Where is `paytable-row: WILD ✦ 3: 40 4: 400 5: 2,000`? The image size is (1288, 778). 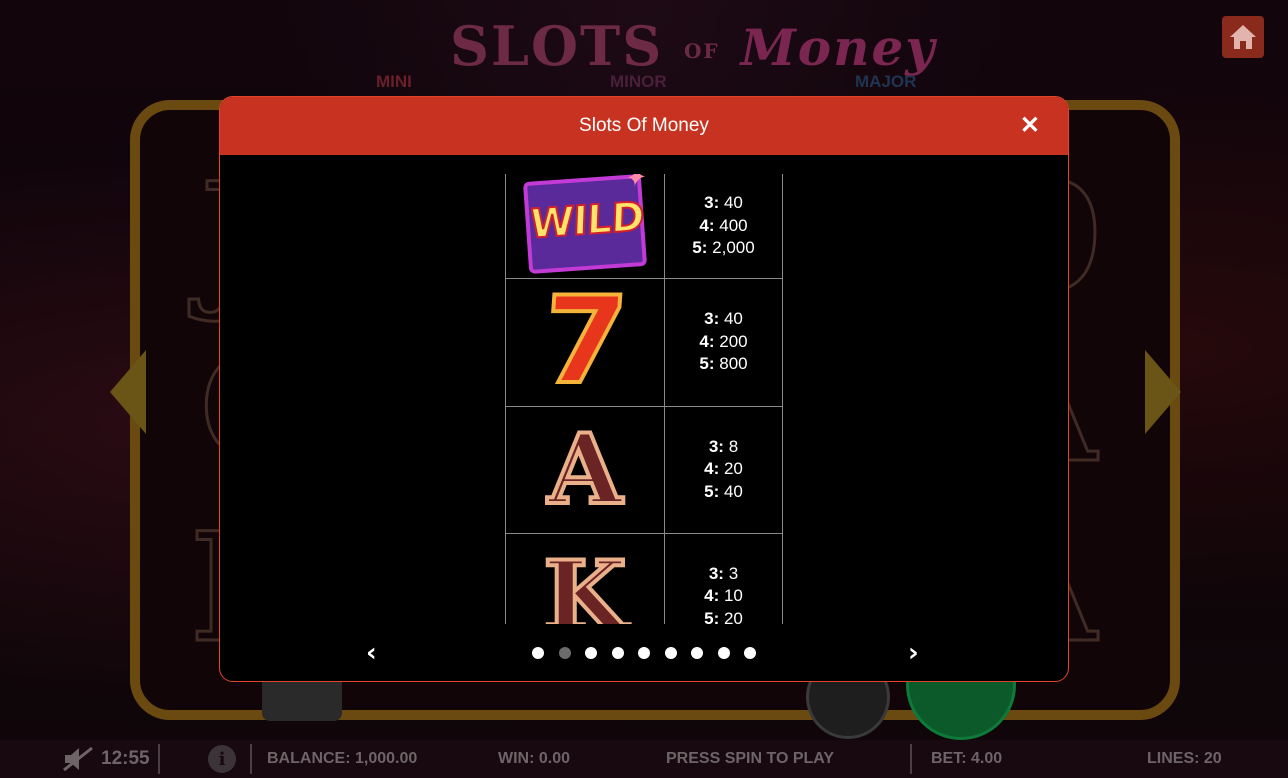
paytable-row: WILD ✦ 3: 40 4: 400 5: 2,000 is located at coordinates (644, 226).